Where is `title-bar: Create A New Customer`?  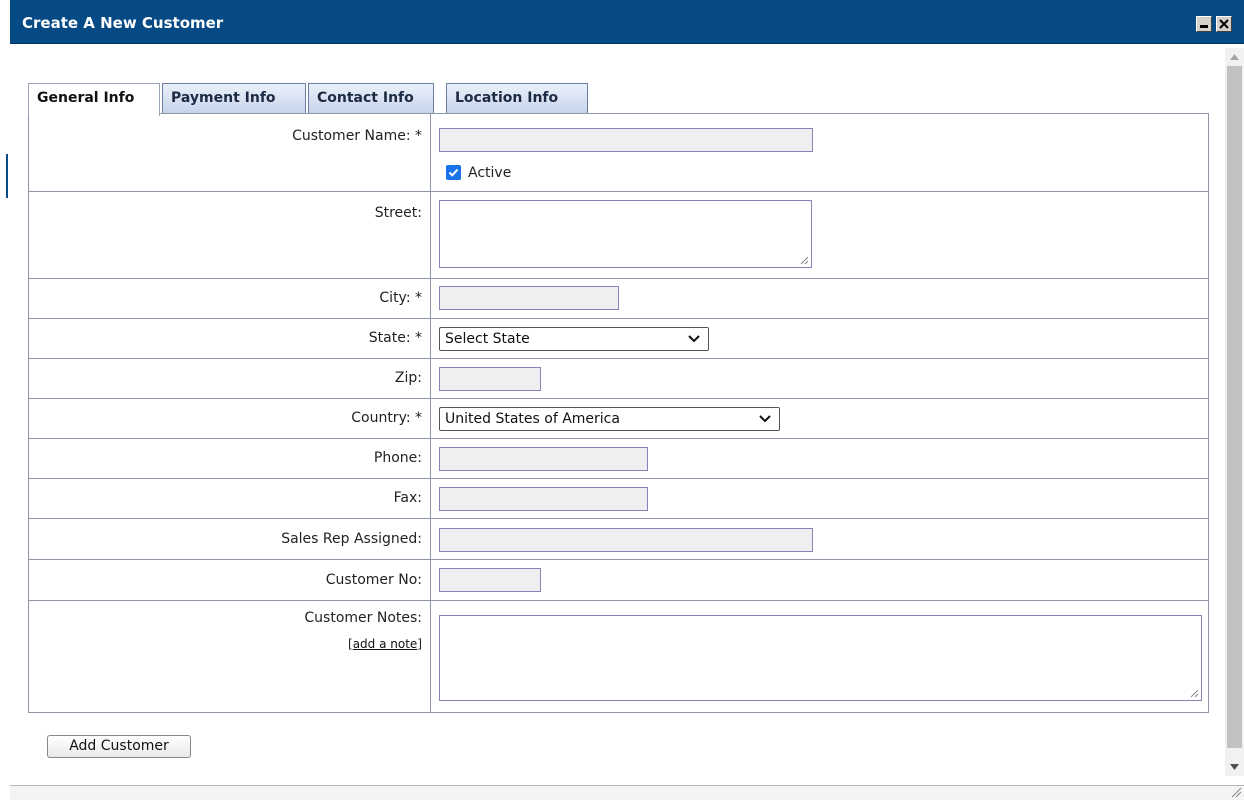
title-bar: Create A New Customer is located at coordinates (627, 22).